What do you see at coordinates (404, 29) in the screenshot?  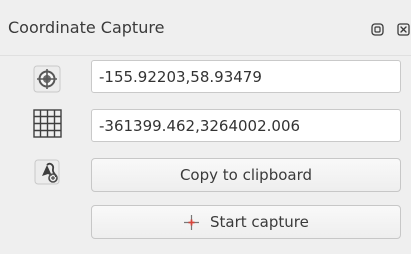 I see `close-icon` at bounding box center [404, 29].